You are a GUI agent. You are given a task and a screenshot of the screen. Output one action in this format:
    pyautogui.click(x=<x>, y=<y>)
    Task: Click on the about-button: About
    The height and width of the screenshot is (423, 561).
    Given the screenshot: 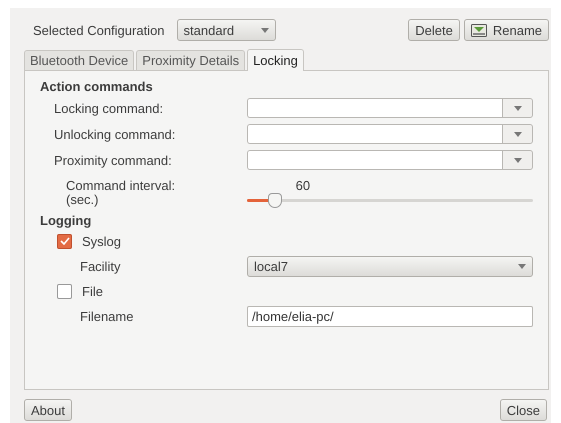 What is the action you would take?
    pyautogui.click(x=48, y=410)
    